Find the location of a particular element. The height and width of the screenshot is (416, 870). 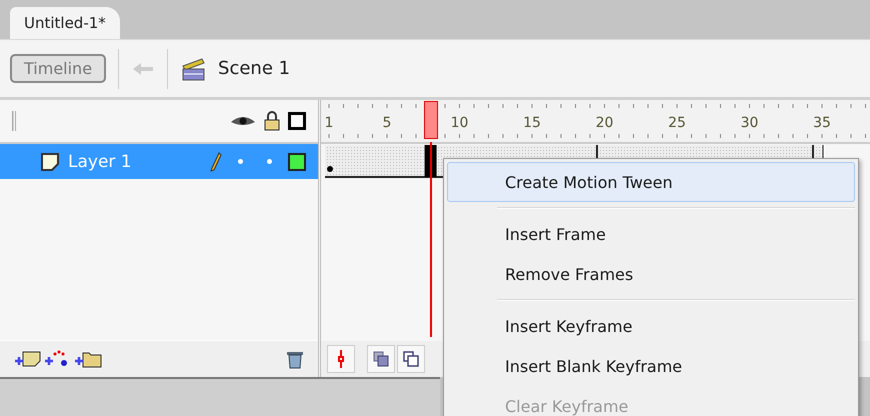

layer-name: Layer 1 is located at coordinates (100, 162).